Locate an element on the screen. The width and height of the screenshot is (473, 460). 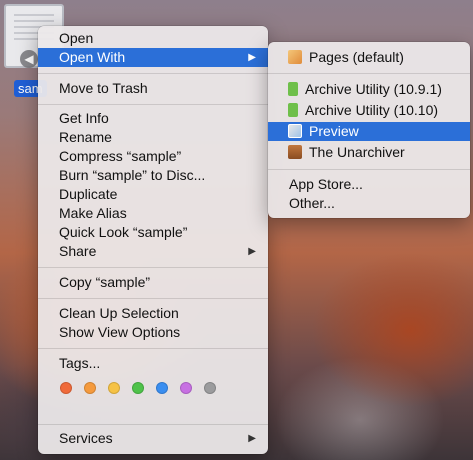
tag-purple-icon is located at coordinates (186, 388).